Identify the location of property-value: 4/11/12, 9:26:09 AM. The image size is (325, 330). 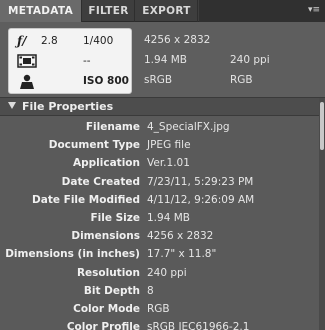
(200, 200).